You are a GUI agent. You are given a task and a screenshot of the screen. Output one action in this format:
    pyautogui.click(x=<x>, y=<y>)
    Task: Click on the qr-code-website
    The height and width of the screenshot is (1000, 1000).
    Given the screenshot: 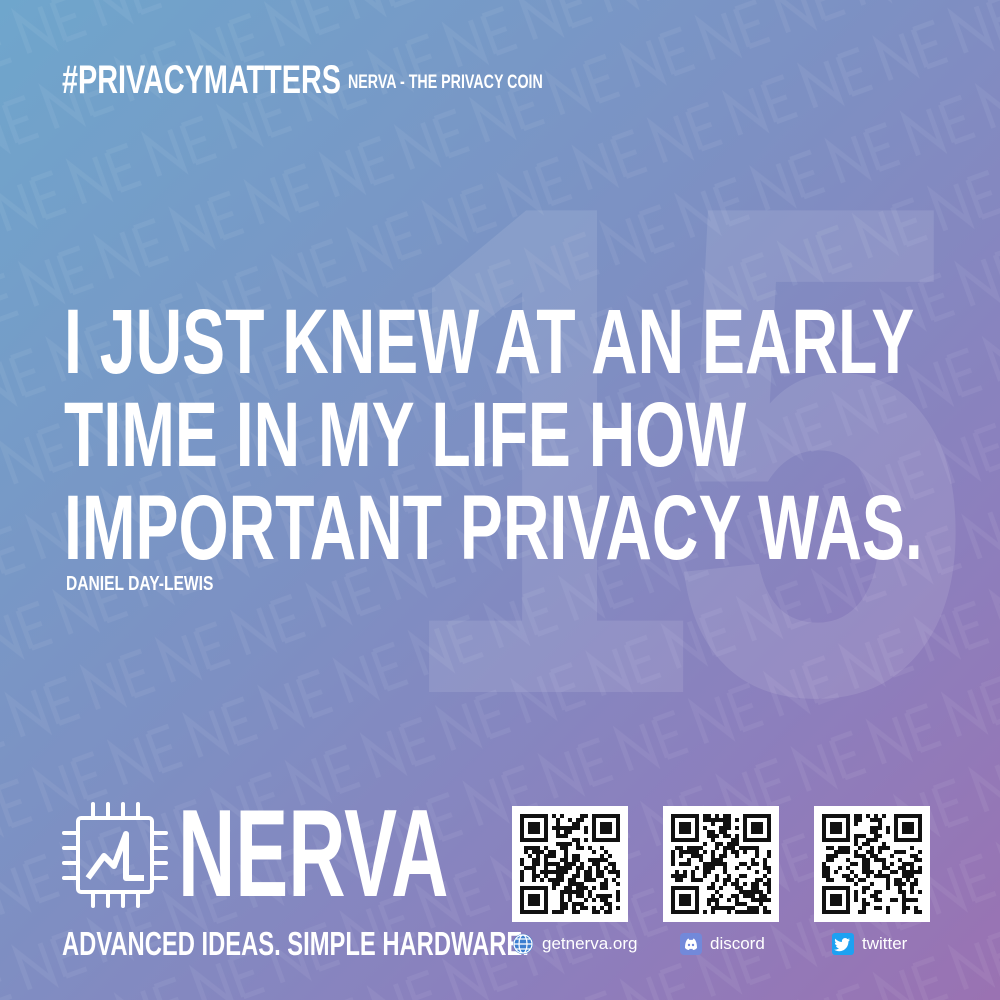 What is the action you would take?
    pyautogui.click(x=570, y=864)
    